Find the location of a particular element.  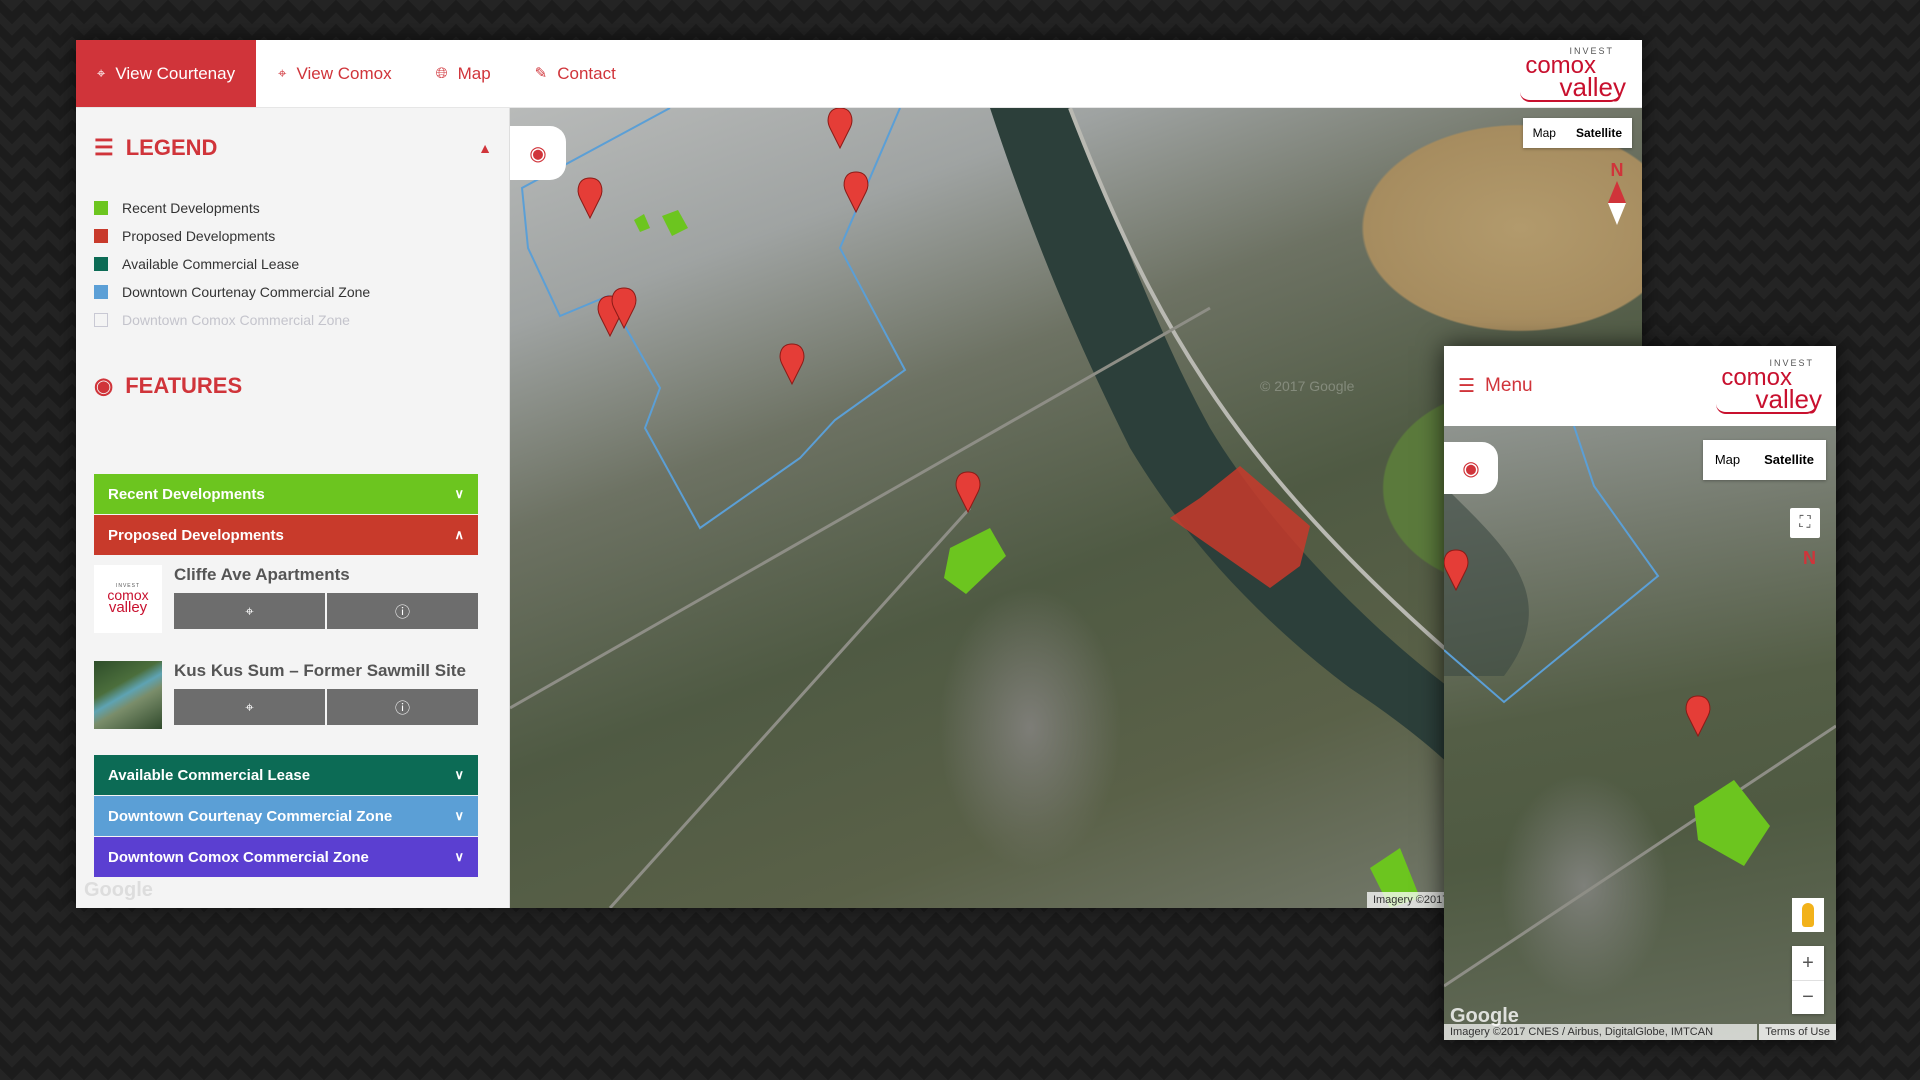

legend-label: Downtown Courtenay Commercial Zone is located at coordinates (246, 292).